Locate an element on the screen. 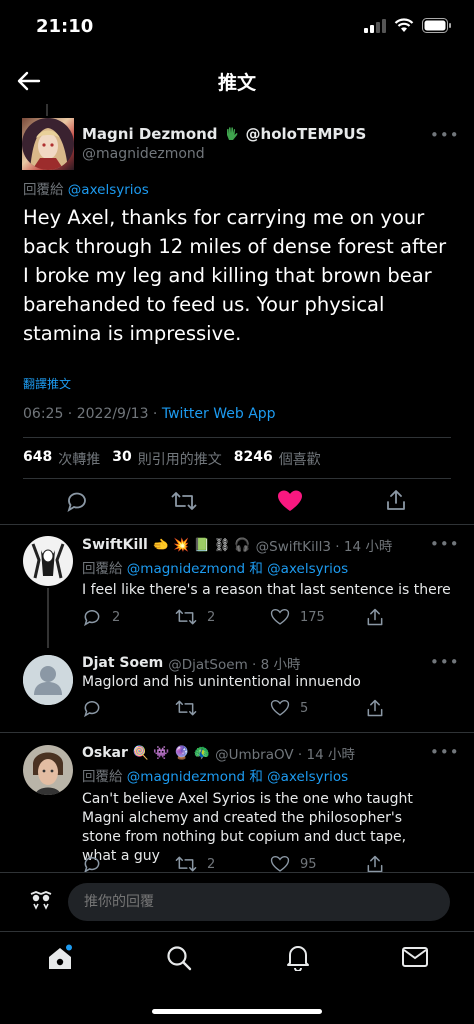 The image size is (474, 1024). reply-author-line: Oskar 🍭 👾 🔮 🦚 @UmbraOV · 14 小時 is located at coordinates (218, 753).